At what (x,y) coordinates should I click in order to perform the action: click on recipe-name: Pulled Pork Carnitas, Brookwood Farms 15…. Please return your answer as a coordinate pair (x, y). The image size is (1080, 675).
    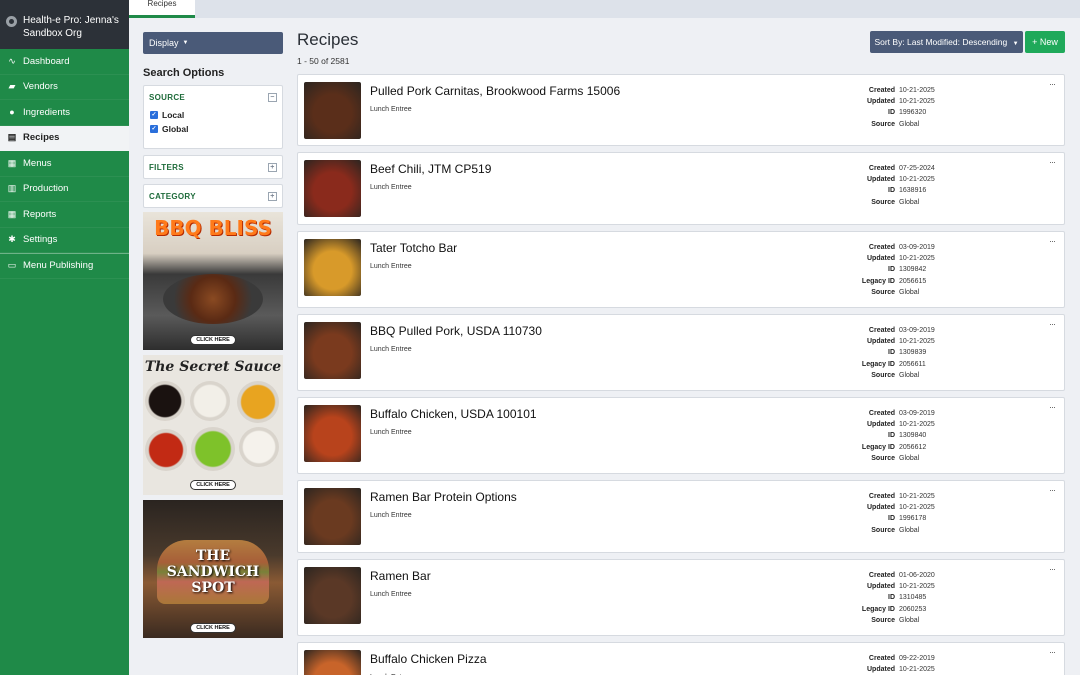
    Looking at the image, I should click on (495, 91).